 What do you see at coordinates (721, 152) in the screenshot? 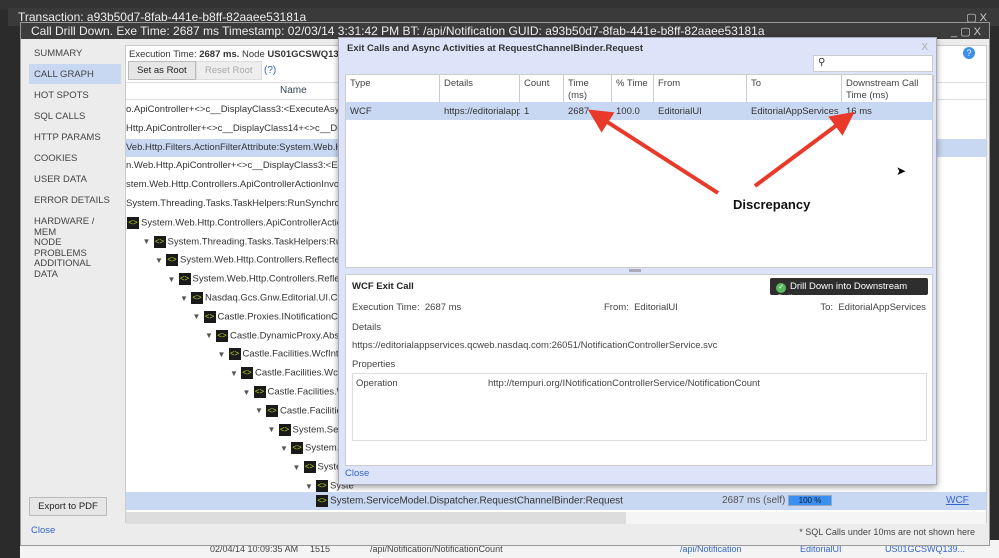
I see `annotation-arrows` at bounding box center [721, 152].